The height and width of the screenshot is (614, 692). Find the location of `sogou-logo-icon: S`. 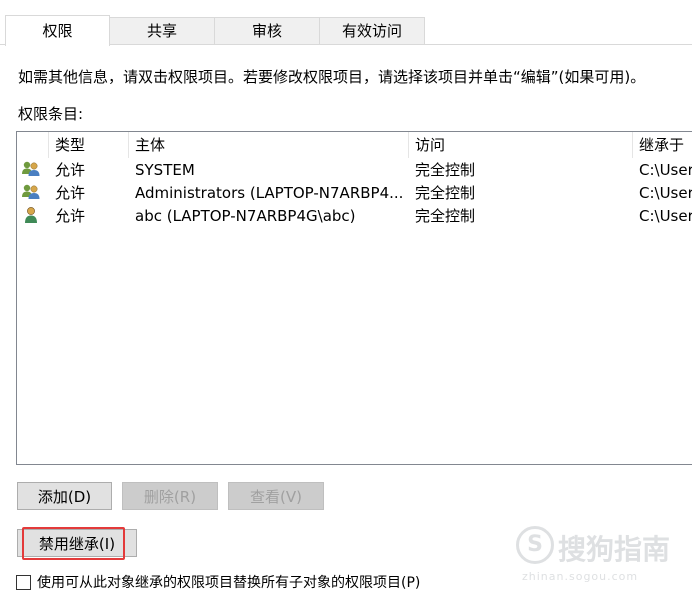

sogou-logo-icon: S is located at coordinates (535, 545).